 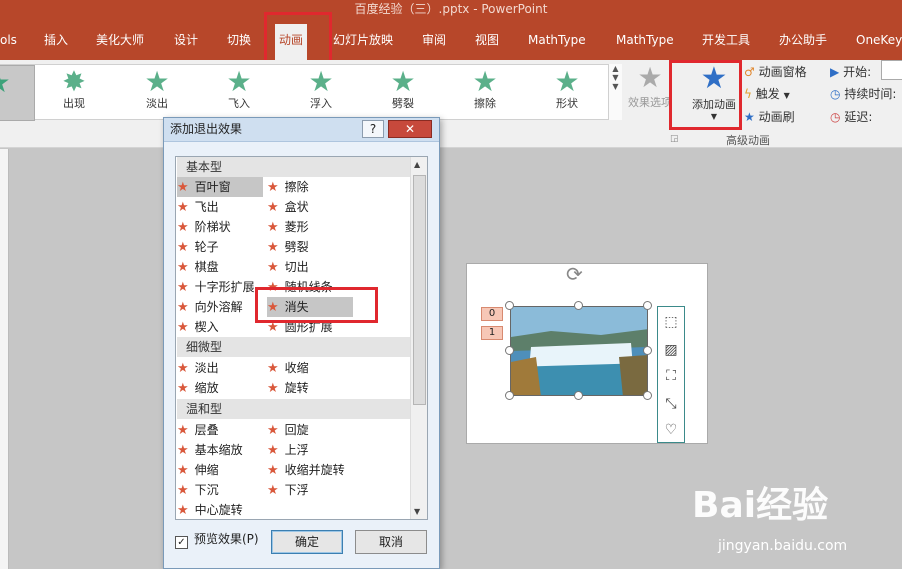 What do you see at coordinates (509, 350) in the screenshot?
I see `resize-handle-w` at bounding box center [509, 350].